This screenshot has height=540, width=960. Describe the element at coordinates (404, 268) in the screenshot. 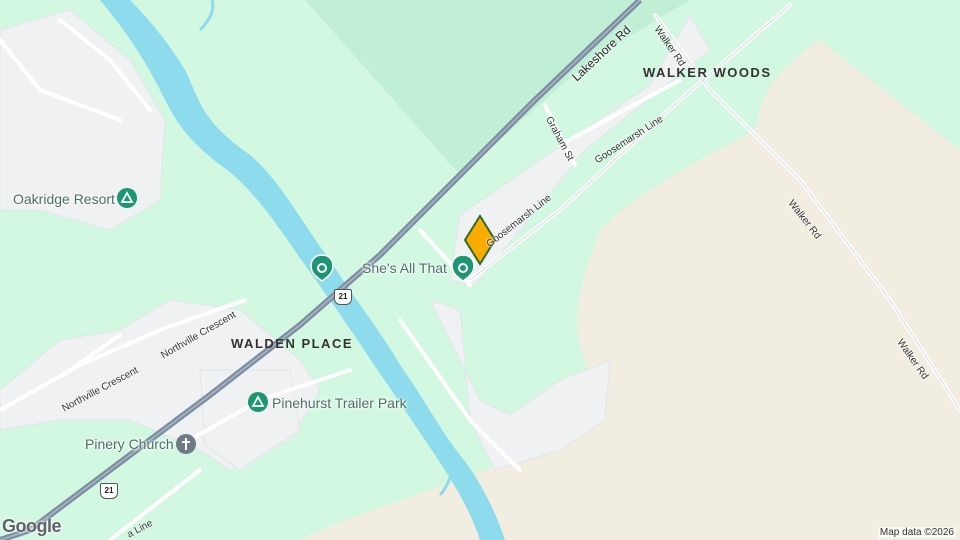

I see `poi-label-shes-all-that: She's All That` at that location.